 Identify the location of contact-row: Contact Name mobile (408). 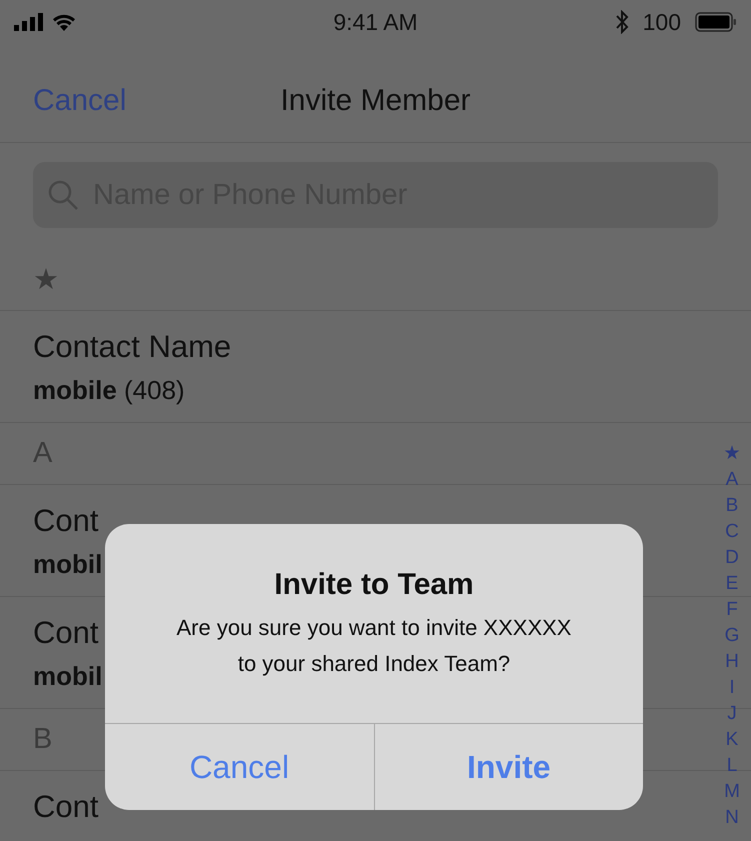
(375, 367).